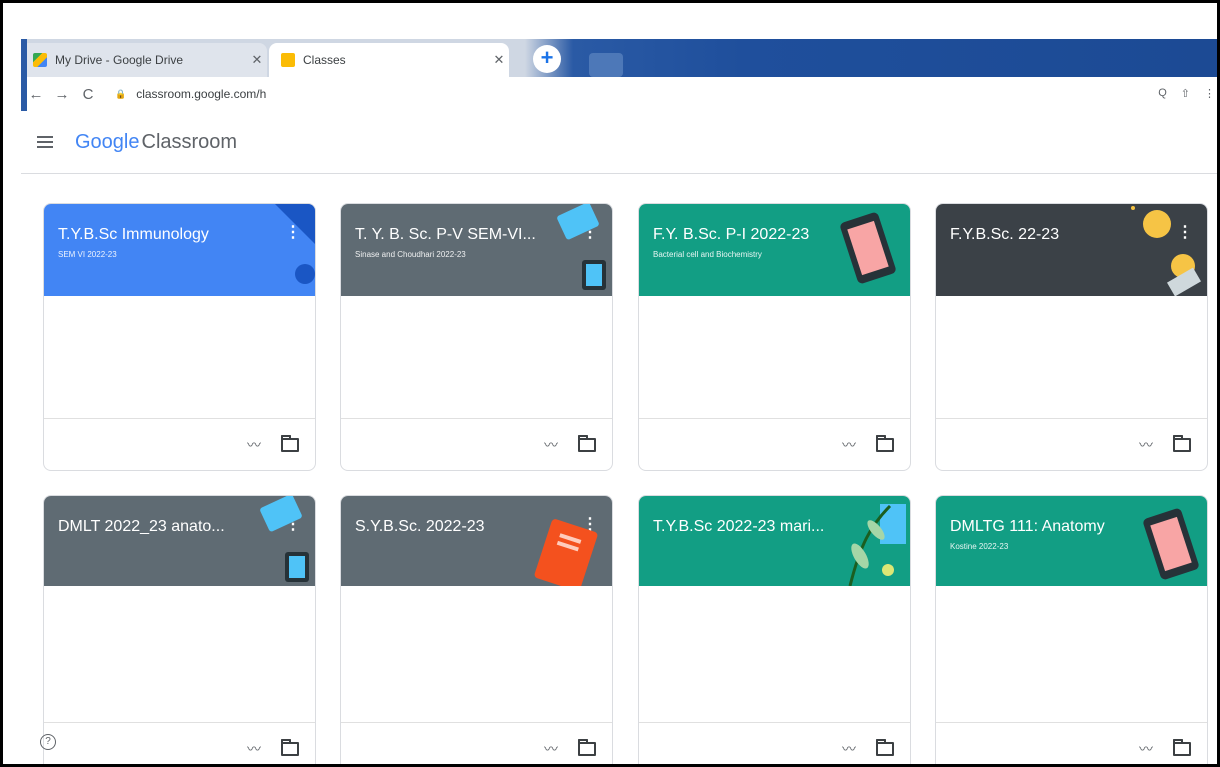 The image size is (1220, 767). I want to click on class-subtitle: Sinase and Choudhari 2022-23, so click(410, 254).